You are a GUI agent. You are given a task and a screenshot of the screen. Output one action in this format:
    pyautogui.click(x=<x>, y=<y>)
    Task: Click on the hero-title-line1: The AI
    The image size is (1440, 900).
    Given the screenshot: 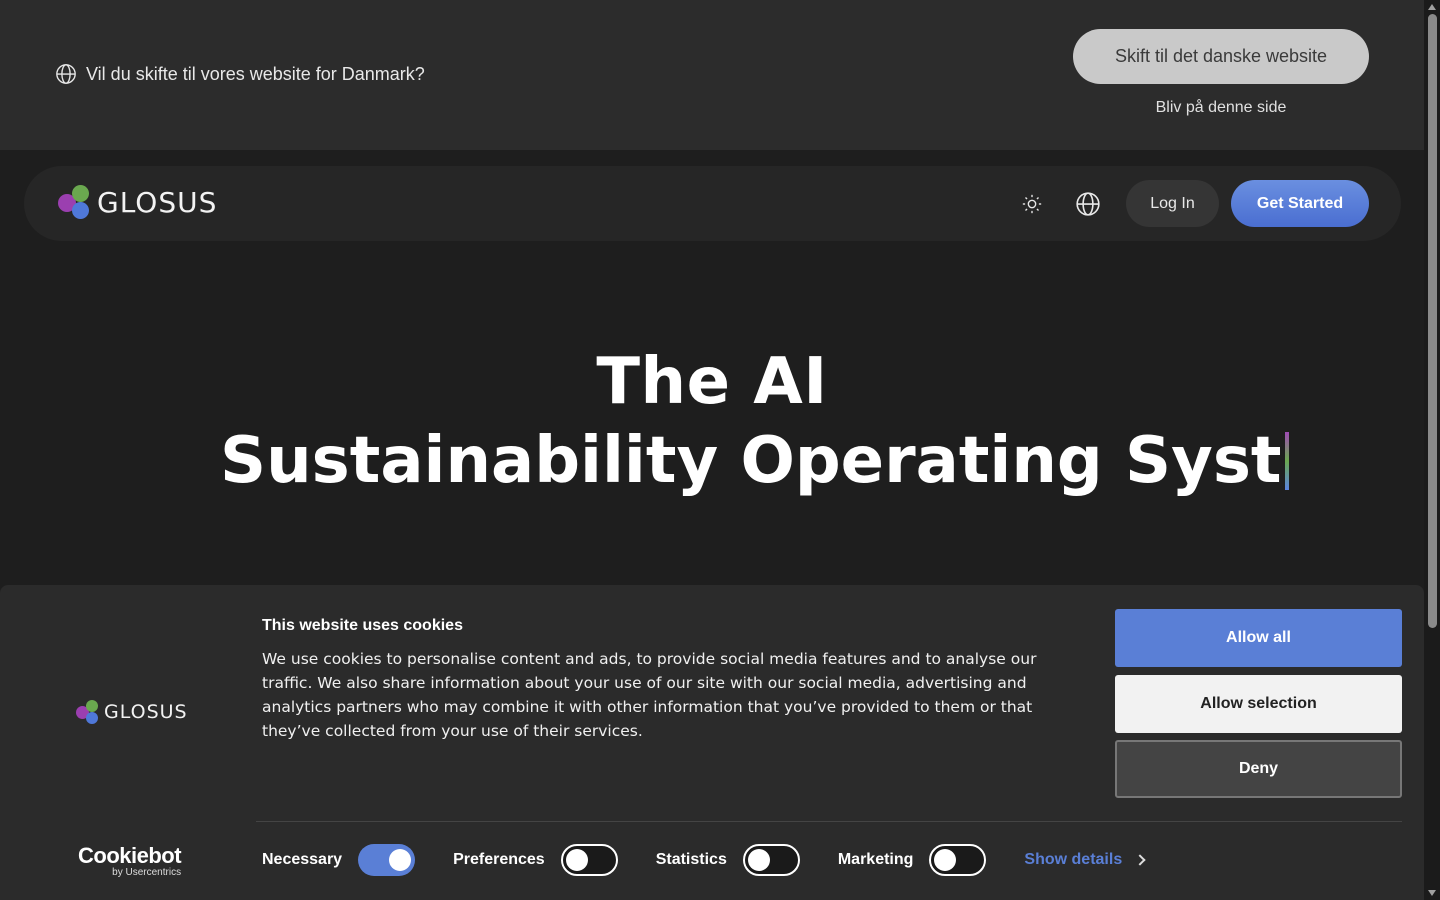 What is the action you would take?
    pyautogui.click(x=712, y=382)
    